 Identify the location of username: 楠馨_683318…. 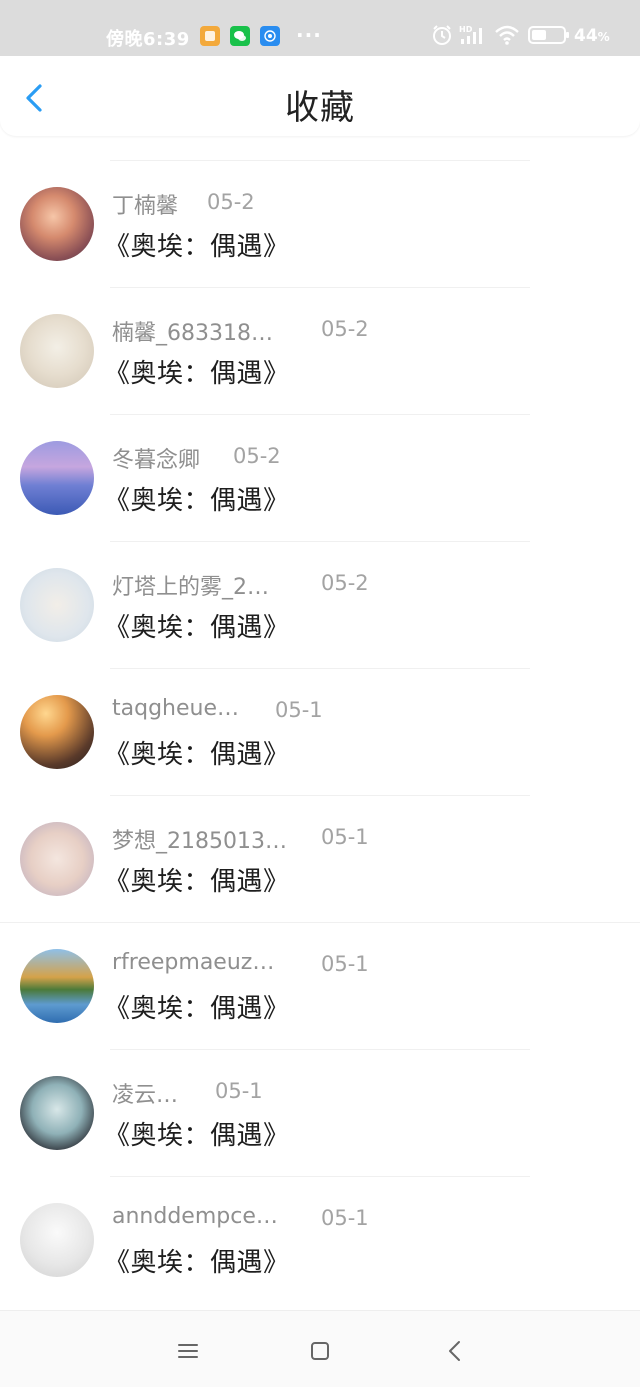
(192, 333).